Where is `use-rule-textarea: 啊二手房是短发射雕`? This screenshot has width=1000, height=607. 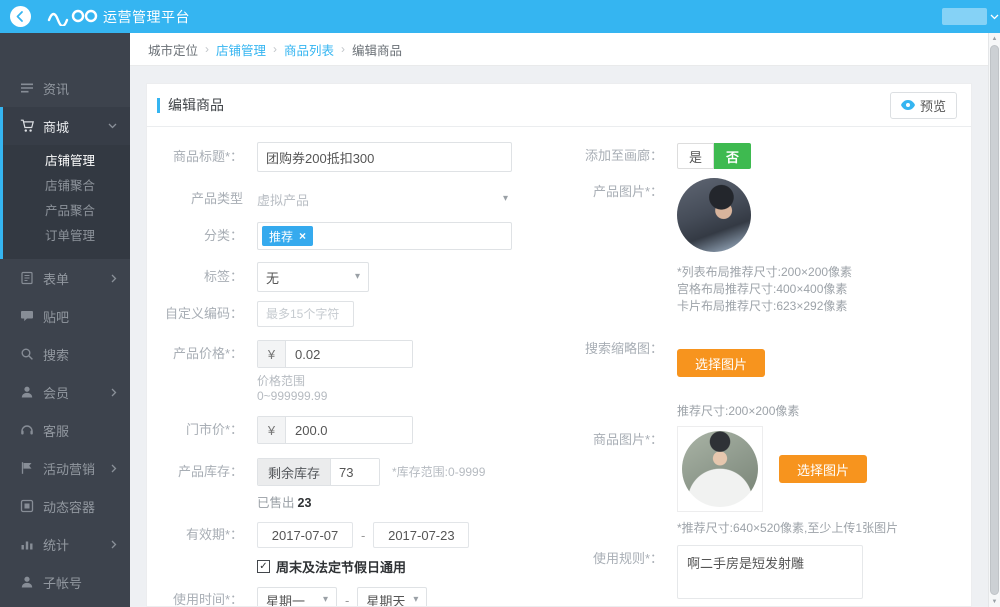
use-rule-textarea: 啊二手房是短发射雕 is located at coordinates (770, 572).